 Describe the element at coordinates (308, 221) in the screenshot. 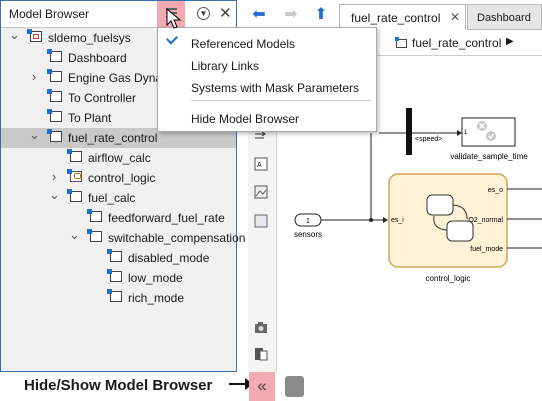

I see `sensors-port-number: 1` at that location.